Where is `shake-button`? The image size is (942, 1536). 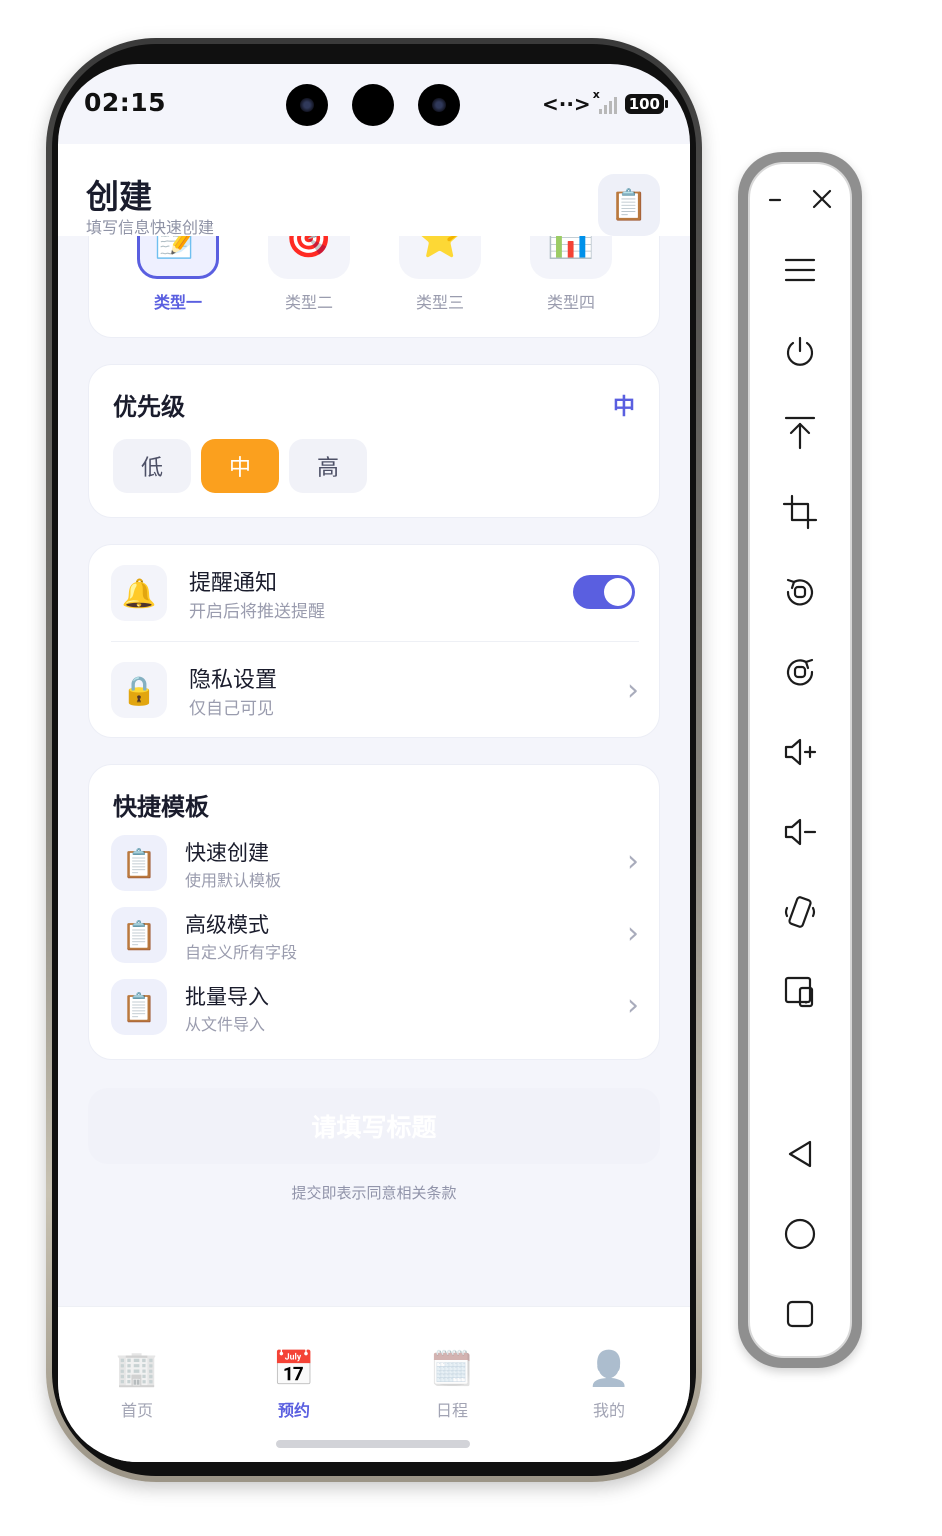 shake-button is located at coordinates (800, 912).